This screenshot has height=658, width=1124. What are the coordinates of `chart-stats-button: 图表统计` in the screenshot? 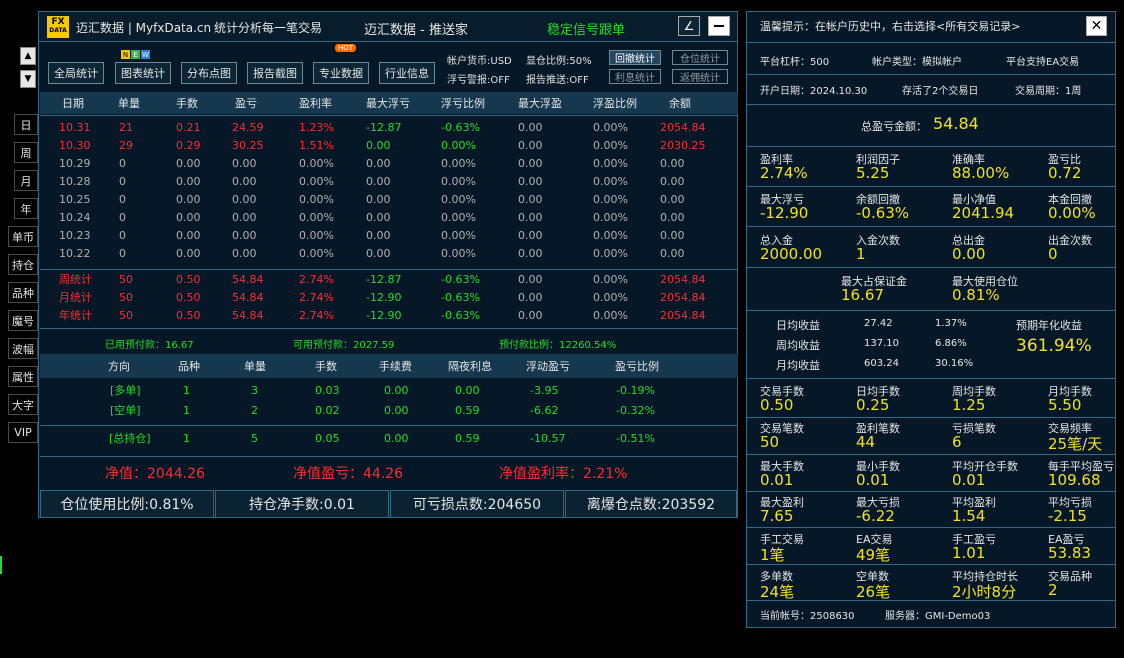 It's located at (143, 73).